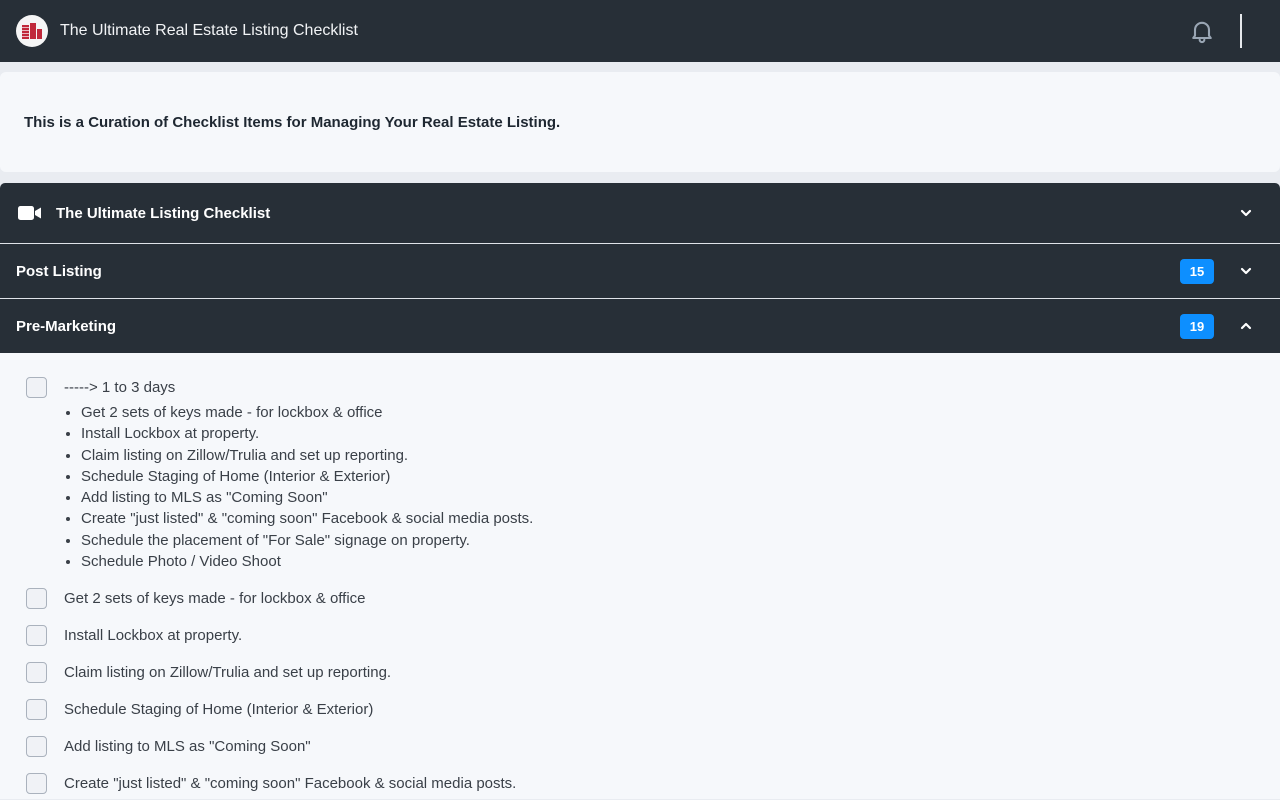 The image size is (1280, 800). Describe the element at coordinates (667, 433) in the screenshot. I see `subitem: Install Lockbox at property.` at that location.